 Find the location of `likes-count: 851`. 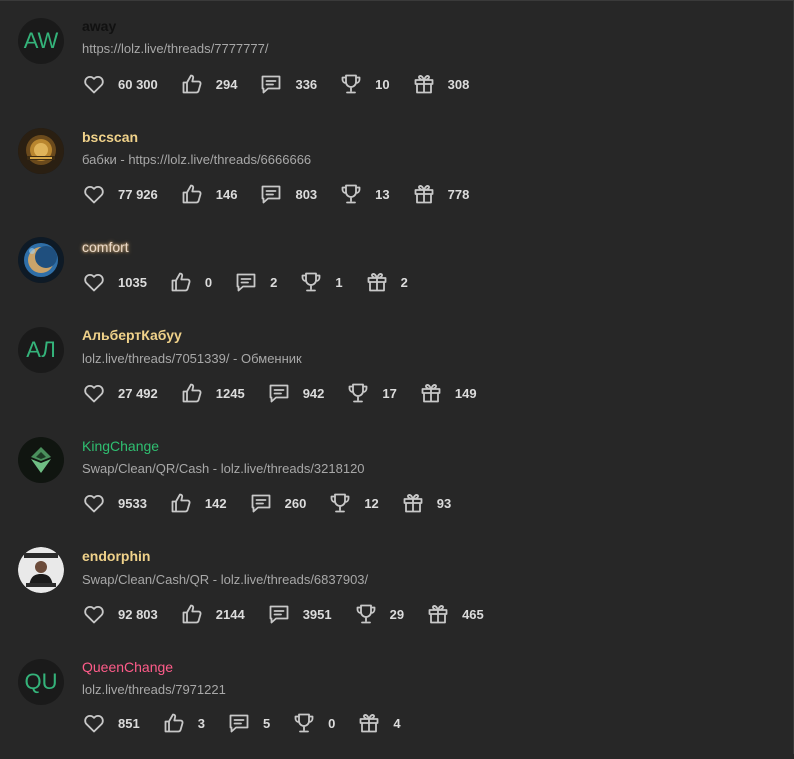

likes-count: 851 is located at coordinates (129, 723).